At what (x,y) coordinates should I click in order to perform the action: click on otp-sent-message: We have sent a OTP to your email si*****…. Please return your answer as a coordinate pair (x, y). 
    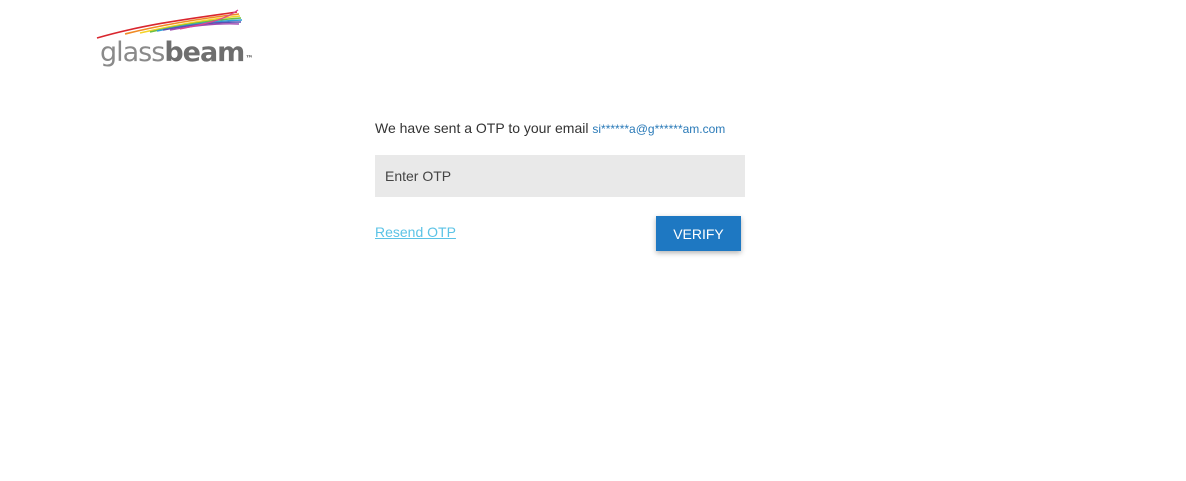
    Looking at the image, I should click on (560, 128).